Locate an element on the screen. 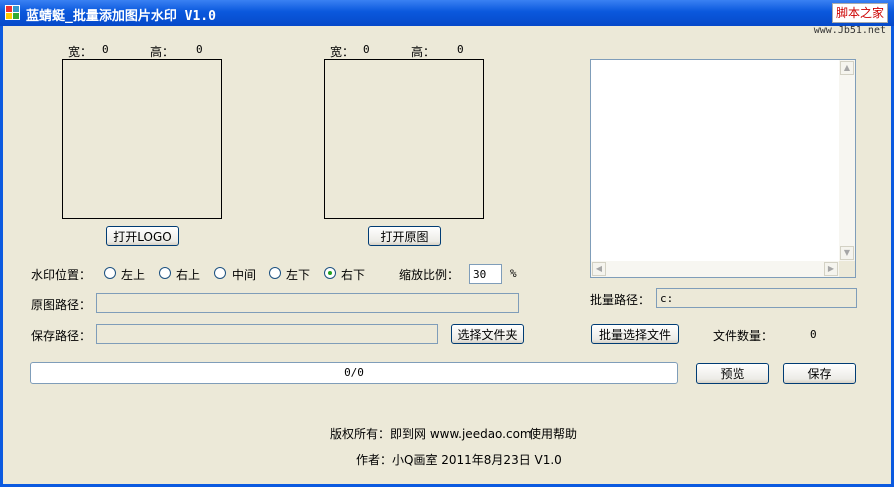  title-bar: 蓝蜻蜓_批量添加图片水印 V1.0 脚本之家 is located at coordinates (447, 13).